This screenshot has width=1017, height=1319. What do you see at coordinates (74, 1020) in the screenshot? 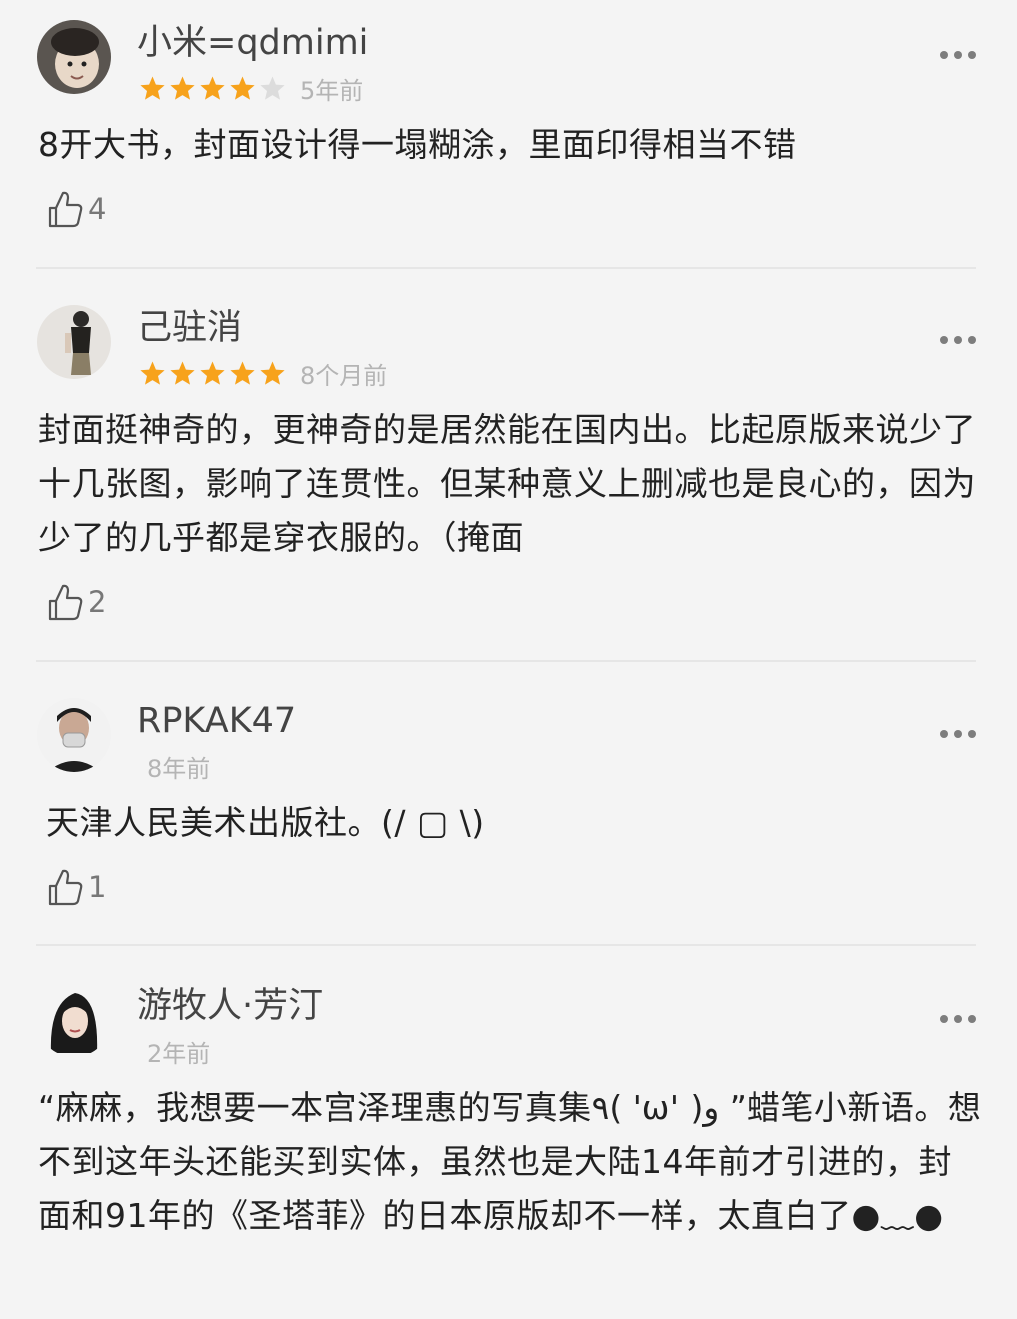
I see `user-avatar` at bounding box center [74, 1020].